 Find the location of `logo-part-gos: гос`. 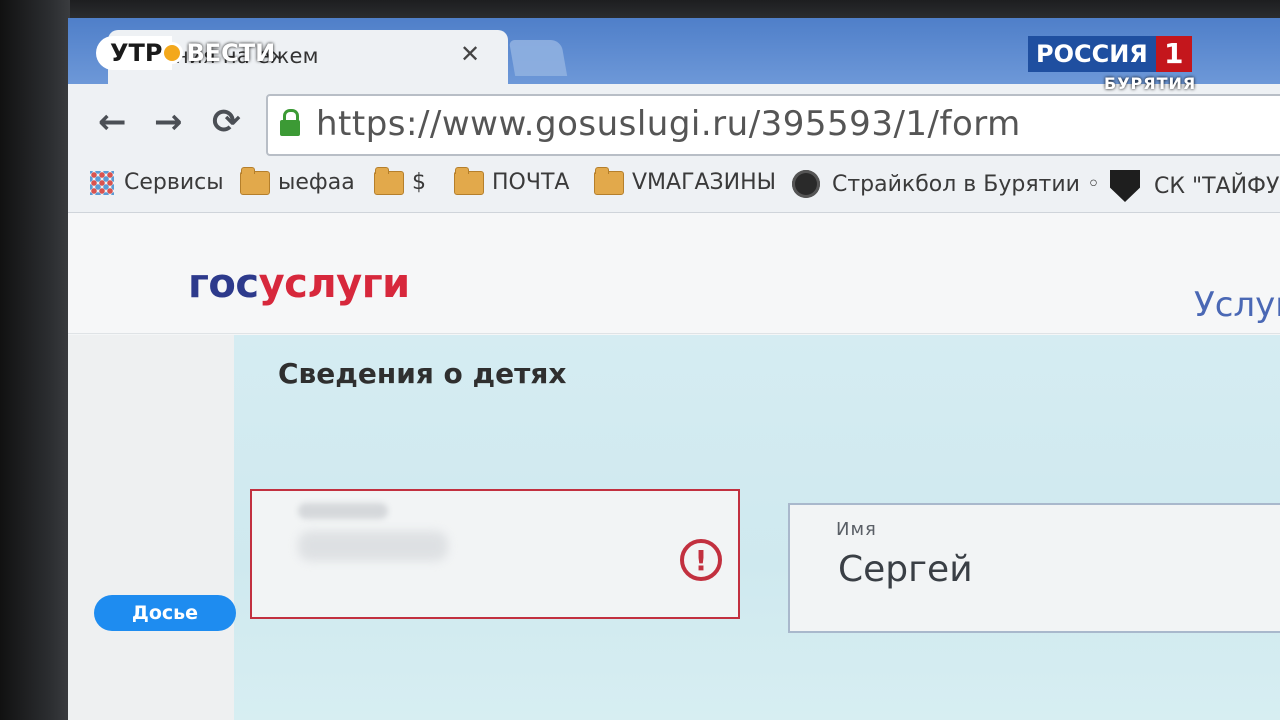

logo-part-gos: гос is located at coordinates (223, 284).